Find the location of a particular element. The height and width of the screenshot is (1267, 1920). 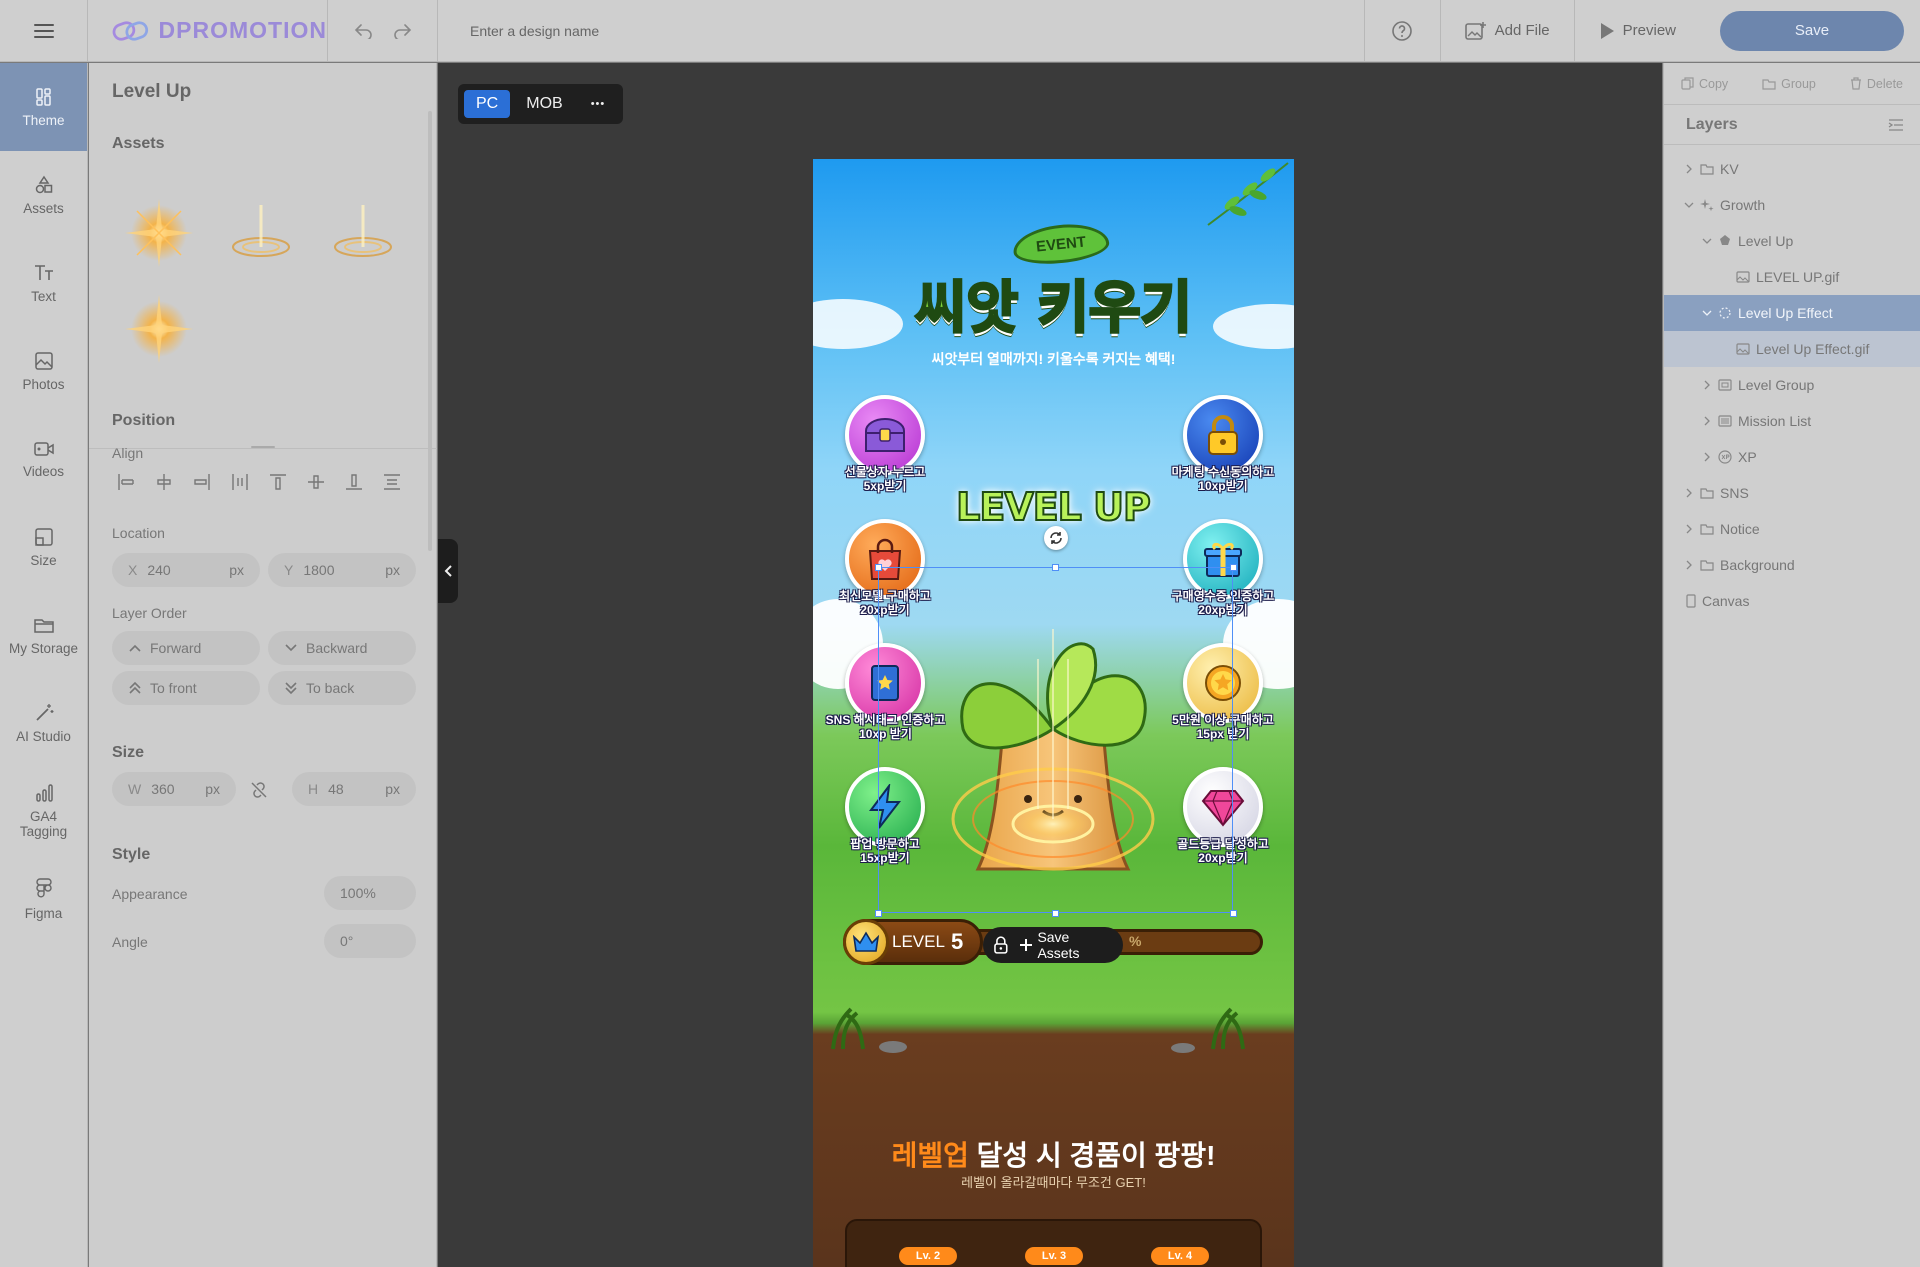

nav-videos: Videos is located at coordinates (43, 459).